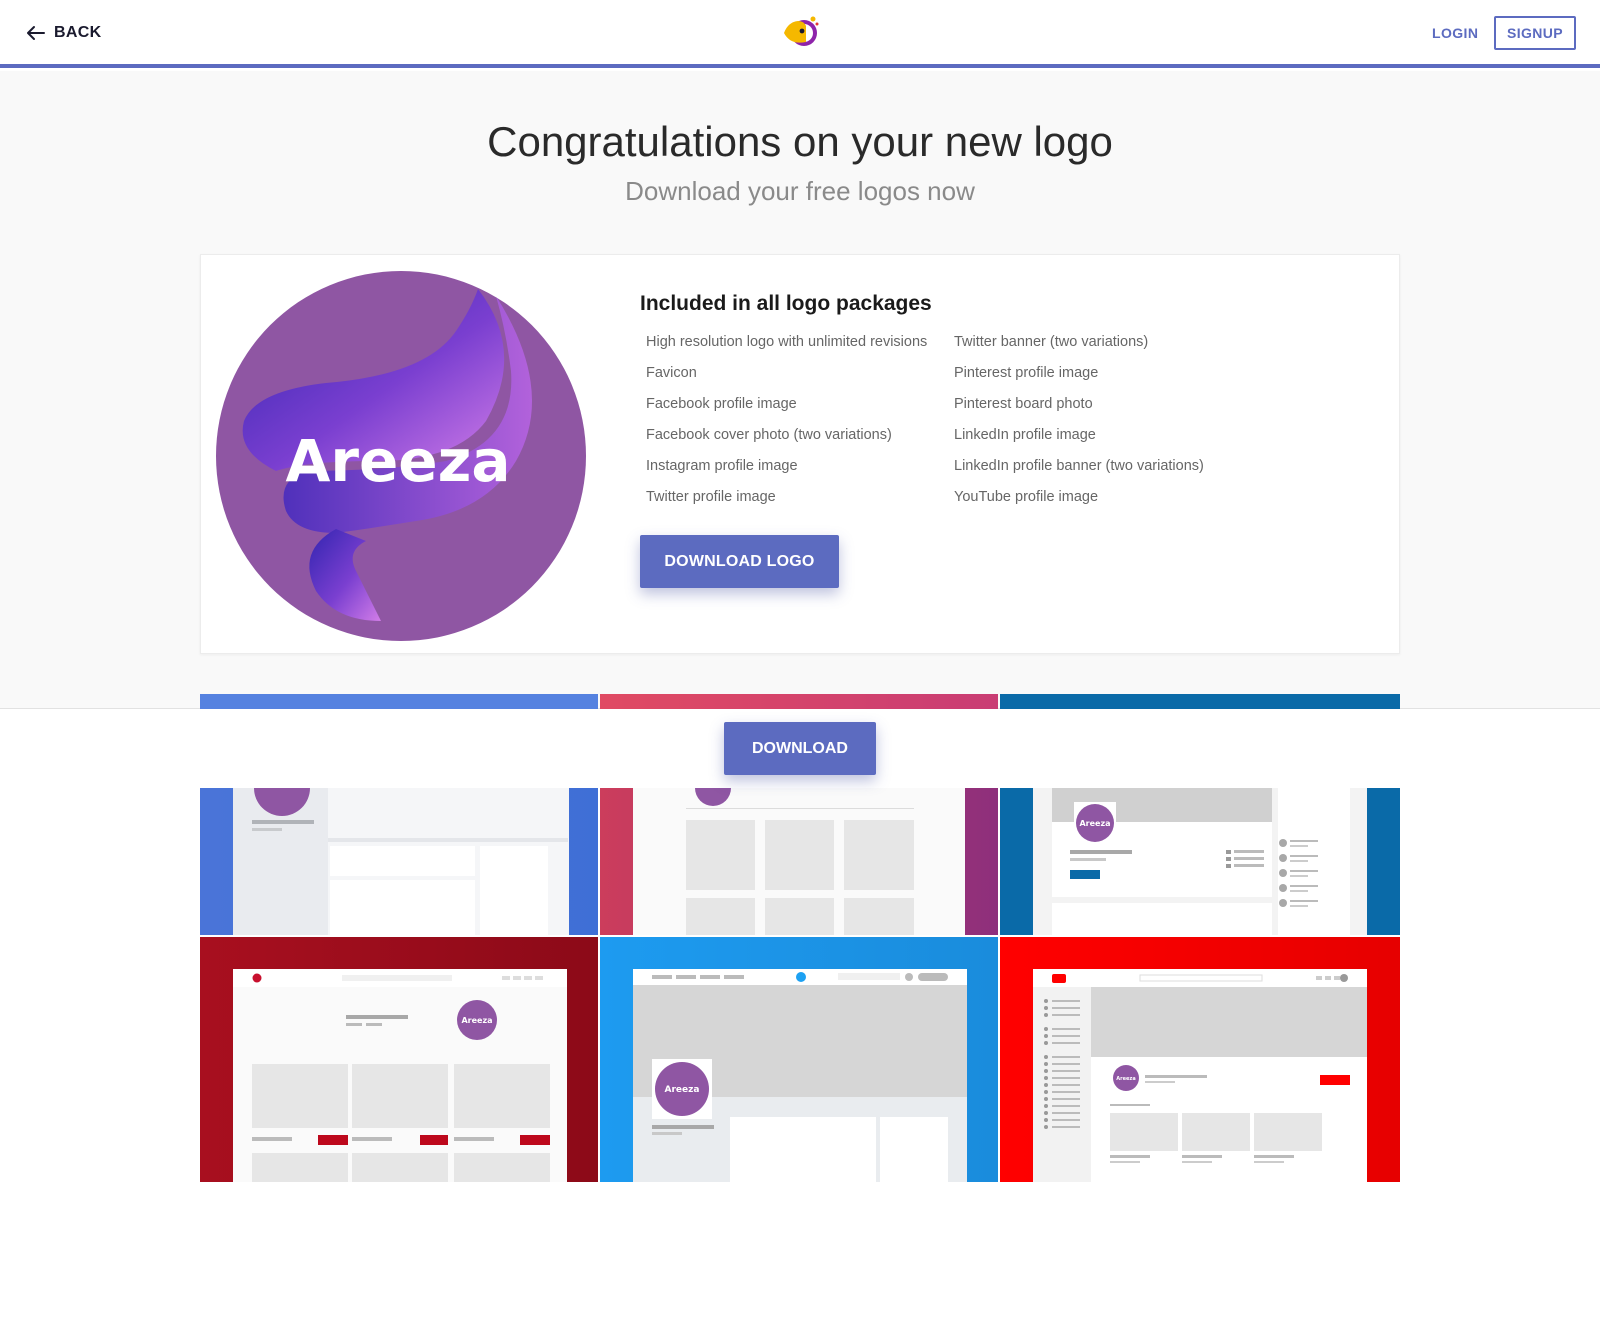 The height and width of the screenshot is (1339, 1600). Describe the element at coordinates (1026, 373) in the screenshot. I see `feature-item: Pinterest profile image` at that location.